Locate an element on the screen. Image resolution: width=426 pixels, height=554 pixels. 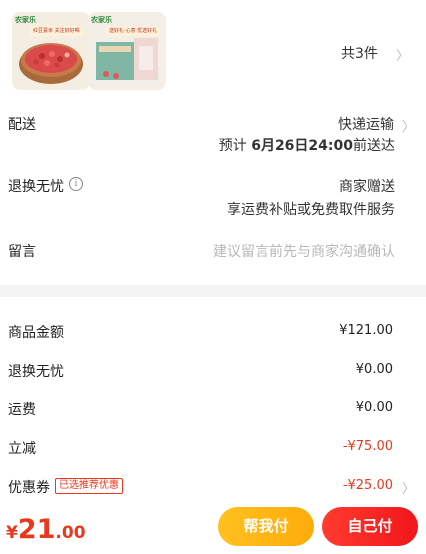
goods-amount-value: ¥121.00 is located at coordinates (366, 330).